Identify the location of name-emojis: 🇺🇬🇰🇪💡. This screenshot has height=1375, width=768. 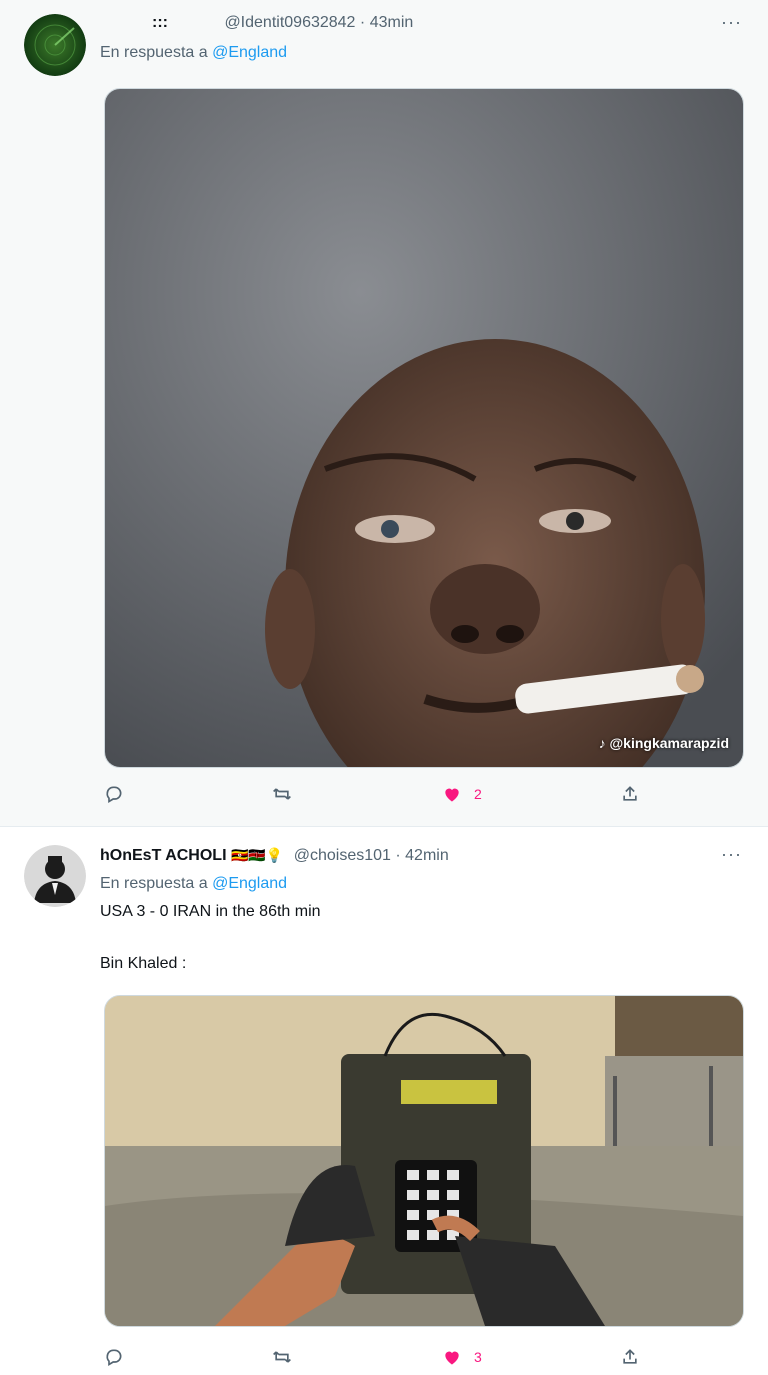
(257, 855).